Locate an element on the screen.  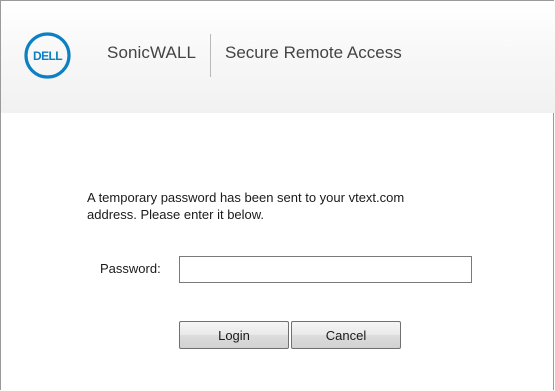
password-label: Password: is located at coordinates (130, 268).